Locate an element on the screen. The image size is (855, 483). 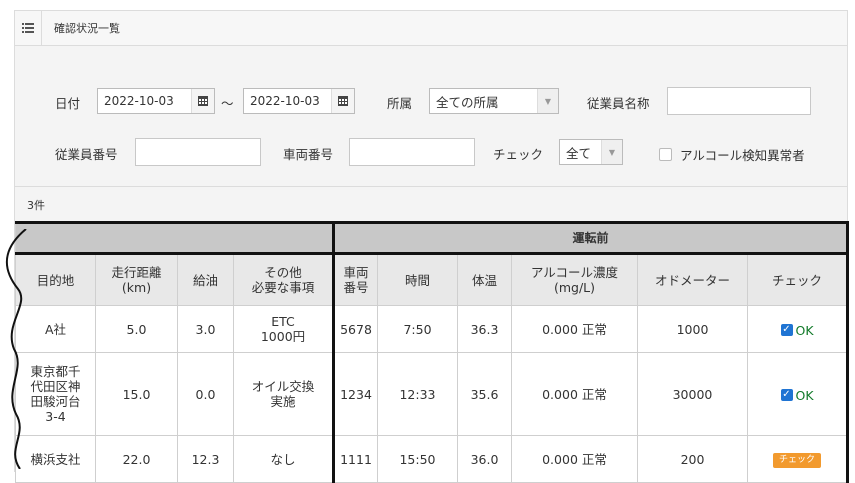
time-cell: 7:50 is located at coordinates (417, 329).